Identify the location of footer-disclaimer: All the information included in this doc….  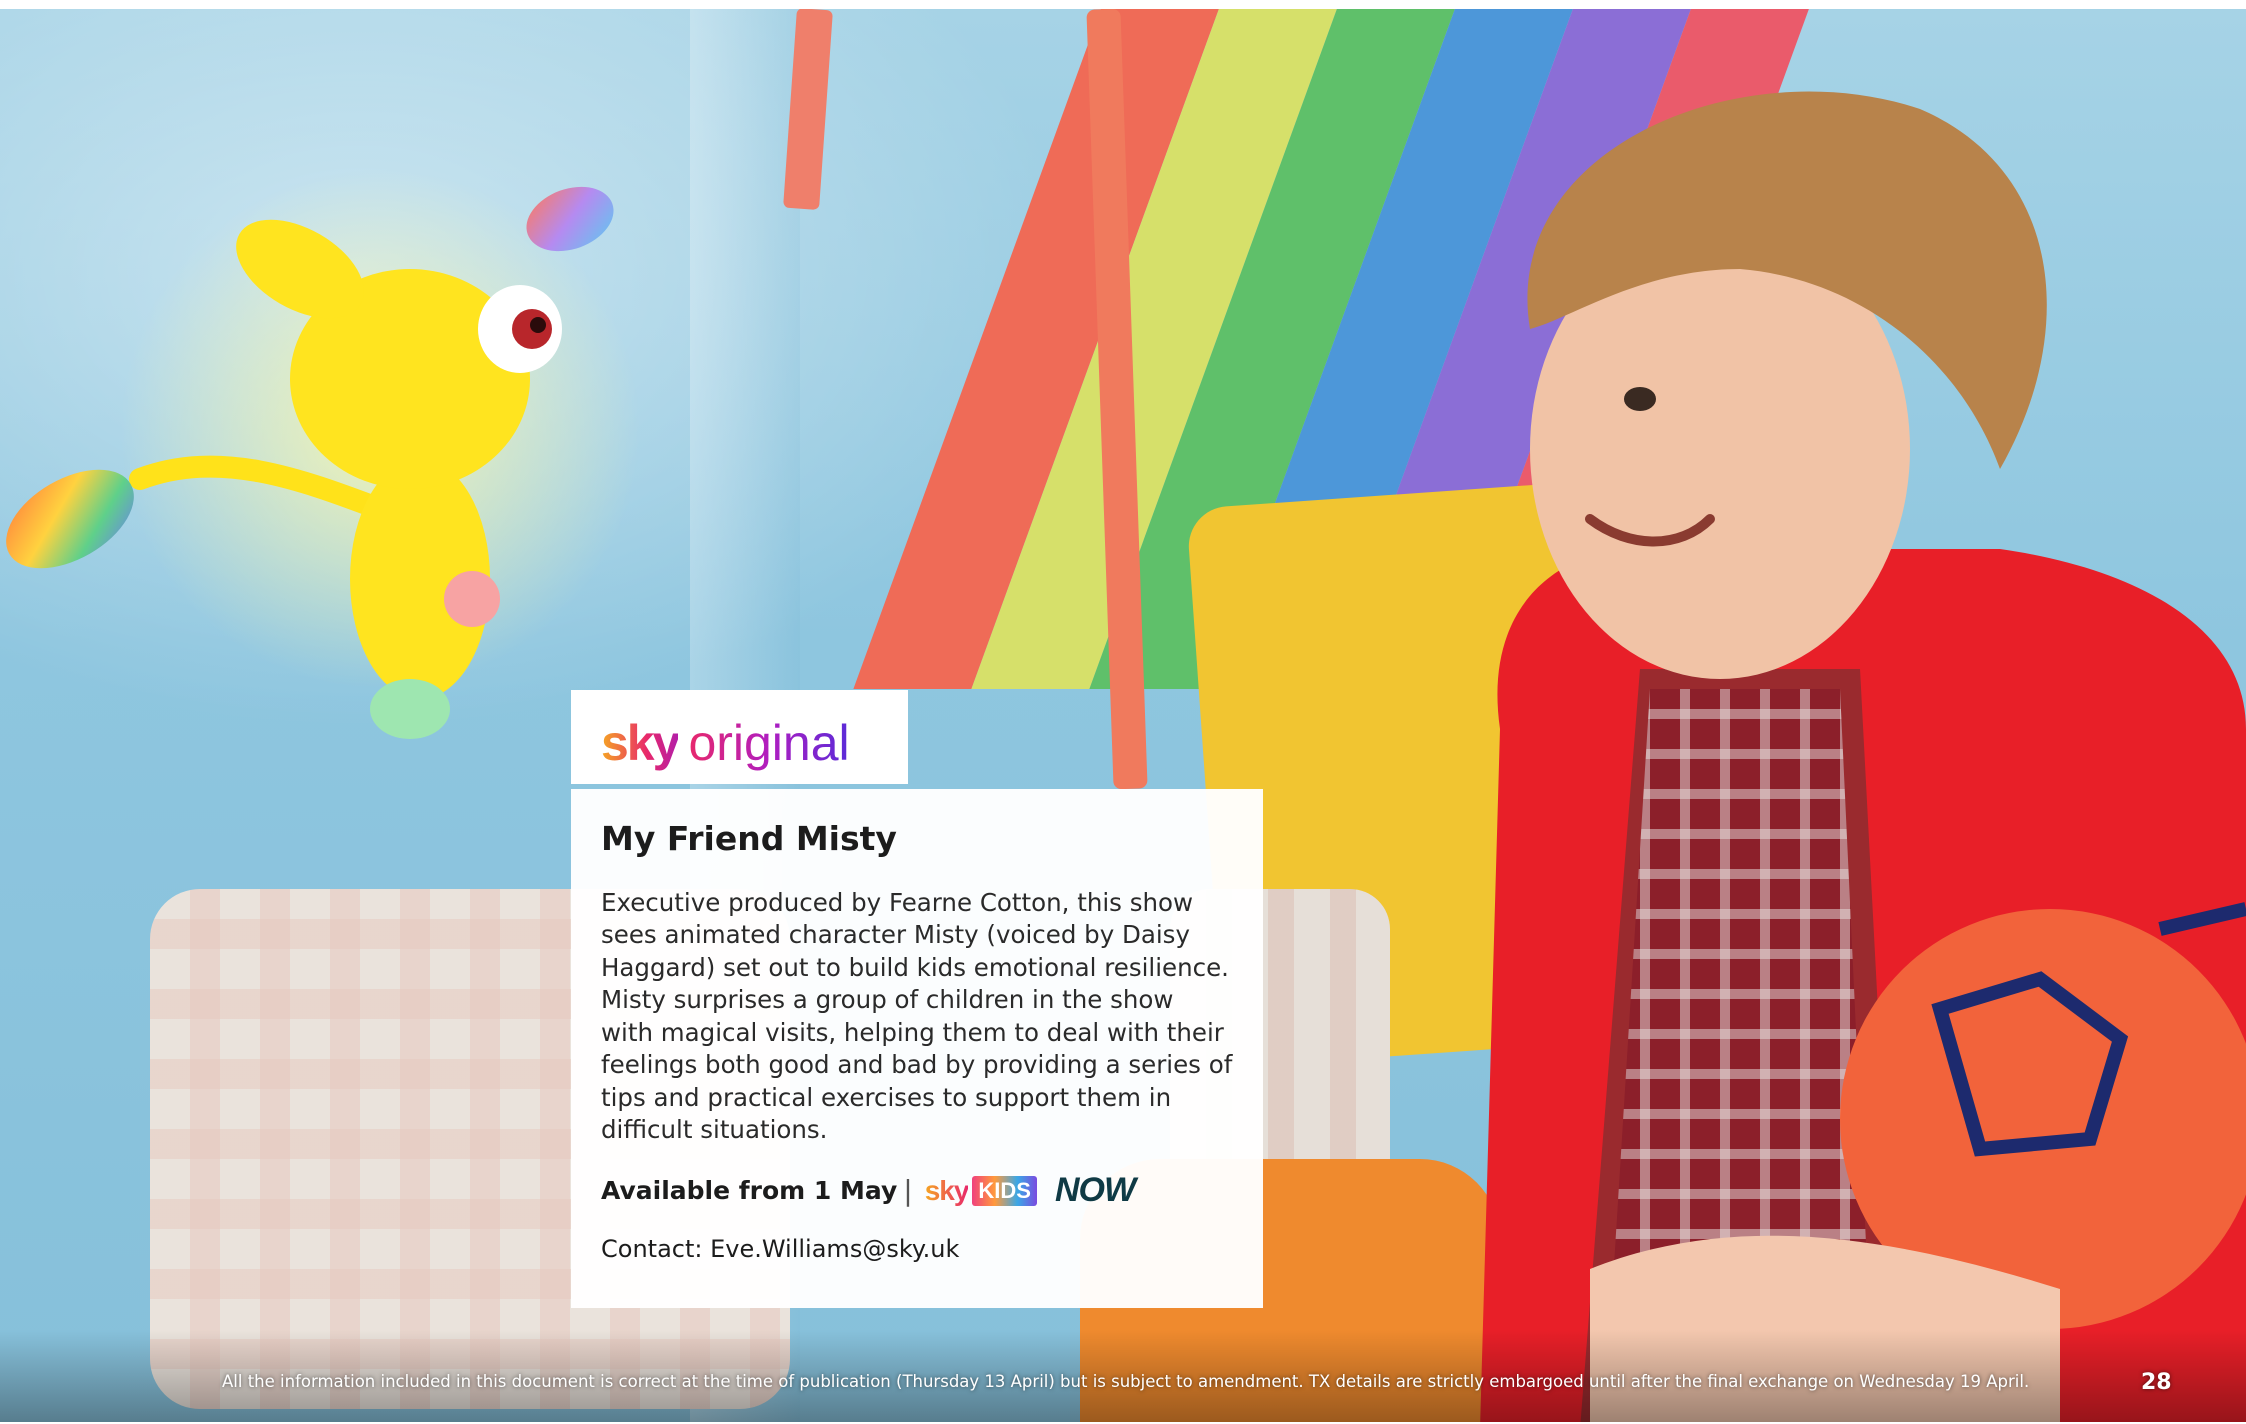
(1126, 1381).